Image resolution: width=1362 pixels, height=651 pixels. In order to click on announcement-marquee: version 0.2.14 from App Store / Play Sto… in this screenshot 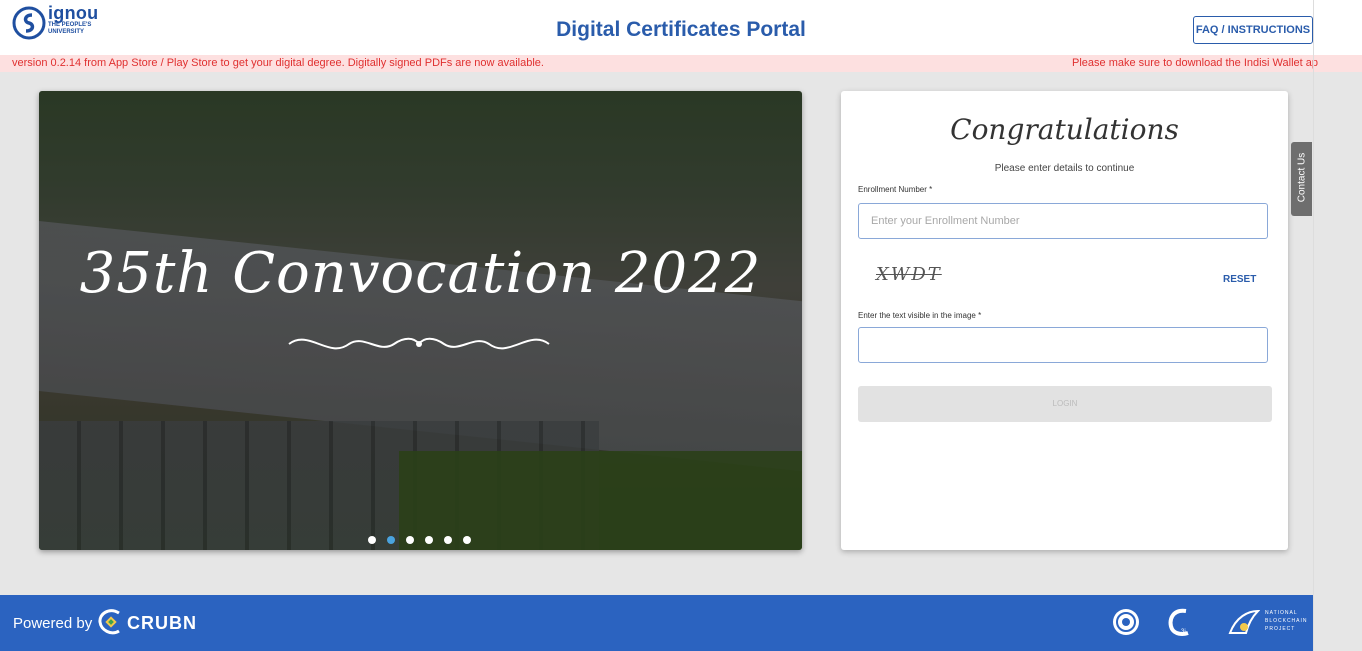, I will do `click(681, 63)`.